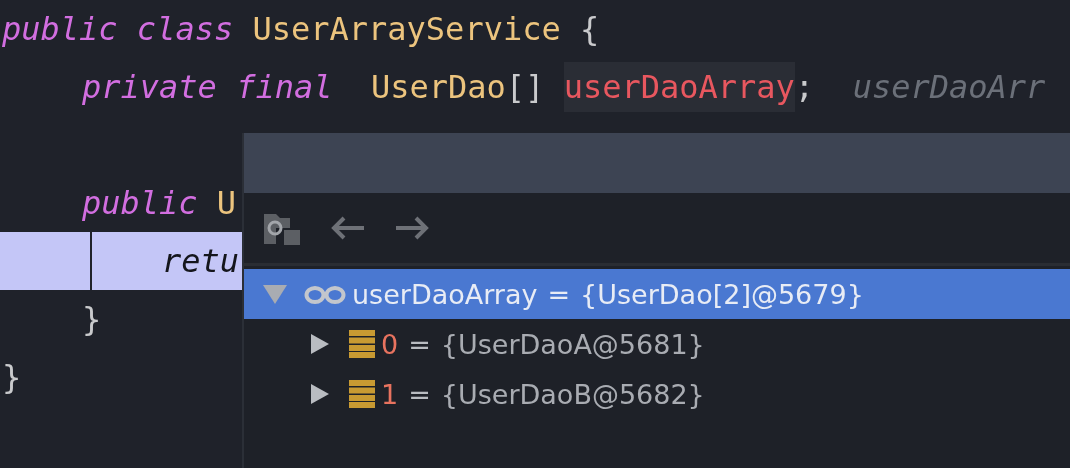 This screenshot has width=1070, height=468. What do you see at coordinates (948, 87) in the screenshot?
I see `inlay-hint: userDaoArr` at bounding box center [948, 87].